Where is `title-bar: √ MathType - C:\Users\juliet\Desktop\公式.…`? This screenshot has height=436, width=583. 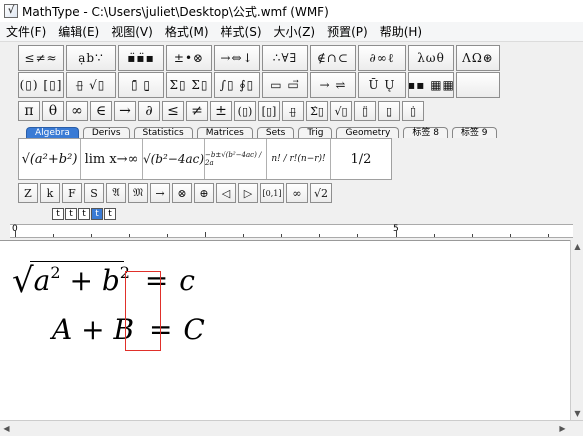 title-bar: √ MathType - C:\Users\juliet\Desktop\公式.… is located at coordinates (291, 11).